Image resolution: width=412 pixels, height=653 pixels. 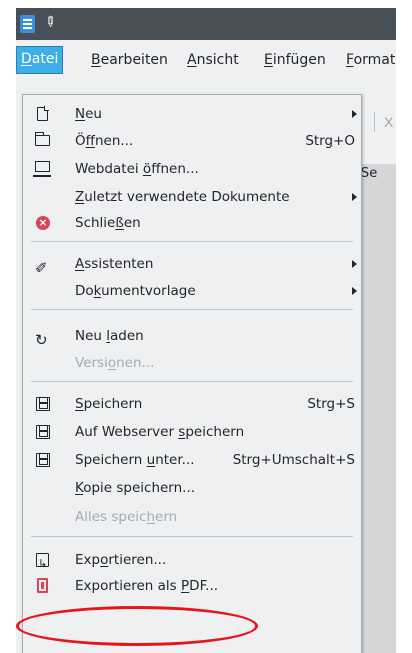 What do you see at coordinates (126, 517) in the screenshot?
I see `menu-item-label: Alles speichern` at bounding box center [126, 517].